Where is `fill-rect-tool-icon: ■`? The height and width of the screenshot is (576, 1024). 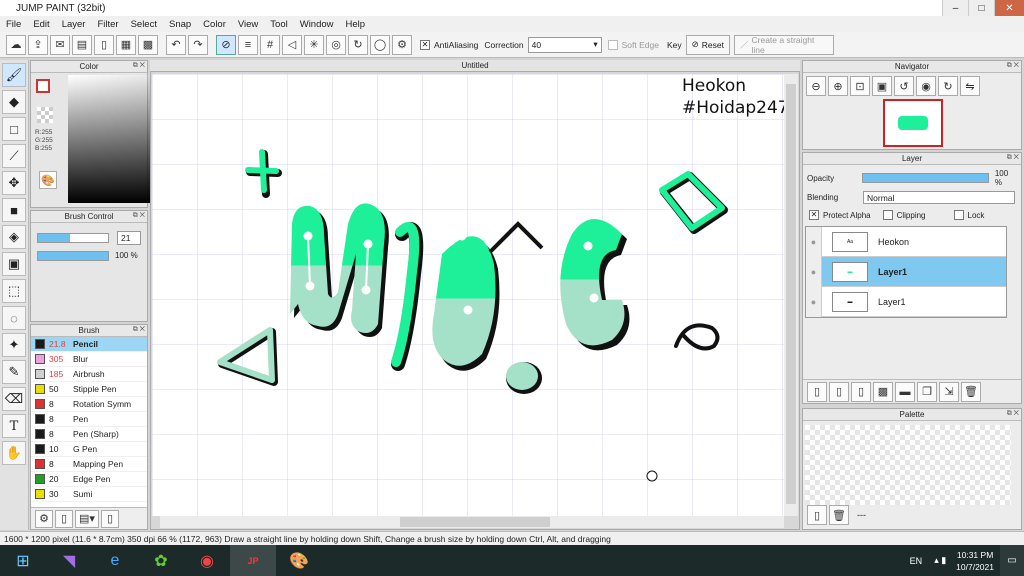
fill-rect-tool-icon: ■ is located at coordinates (14, 210).